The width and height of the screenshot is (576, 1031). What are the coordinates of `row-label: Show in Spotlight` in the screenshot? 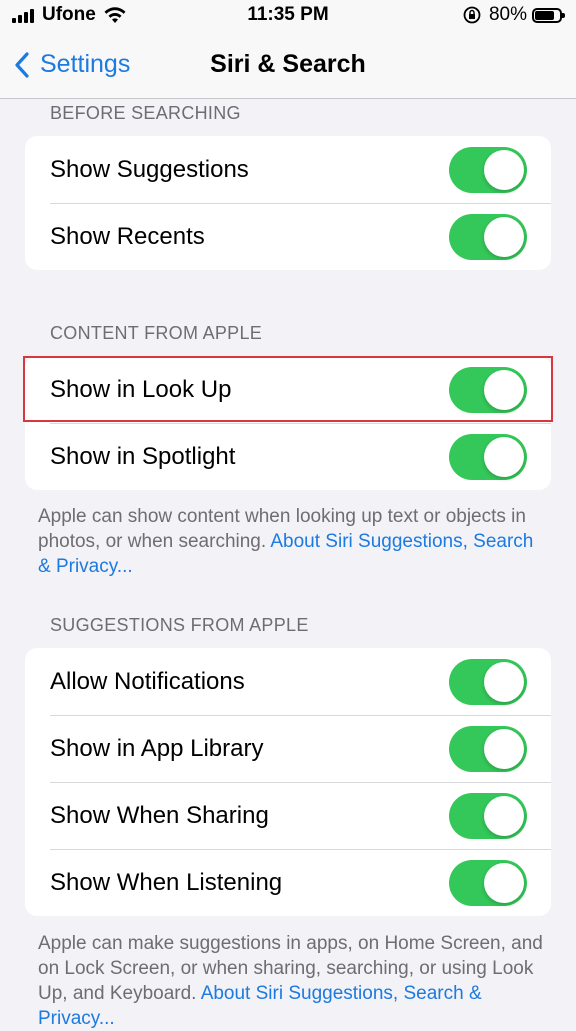 It's located at (143, 456).